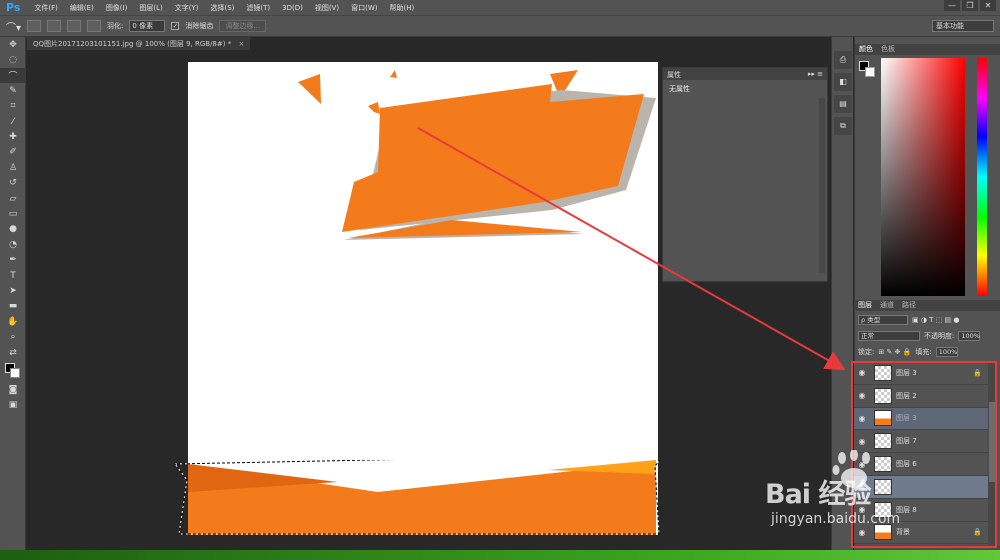  Describe the element at coordinates (679, 89) in the screenshot. I see `properties-panel-content: 无属性` at that location.